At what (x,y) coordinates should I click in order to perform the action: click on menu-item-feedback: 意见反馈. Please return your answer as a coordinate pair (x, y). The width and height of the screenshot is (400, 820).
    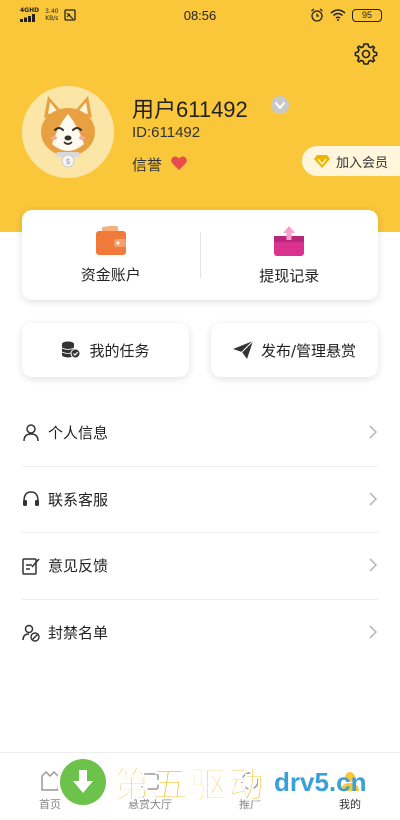
    Looking at the image, I should click on (200, 566).